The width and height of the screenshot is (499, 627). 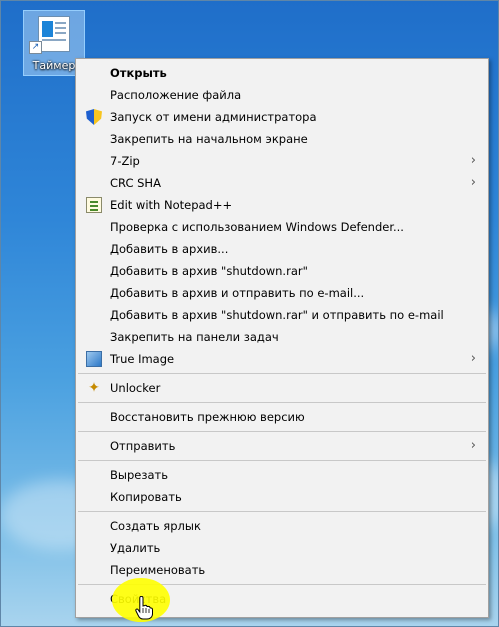 What do you see at coordinates (94, 388) in the screenshot?
I see `unlocker-wand-icon: ✦` at bounding box center [94, 388].